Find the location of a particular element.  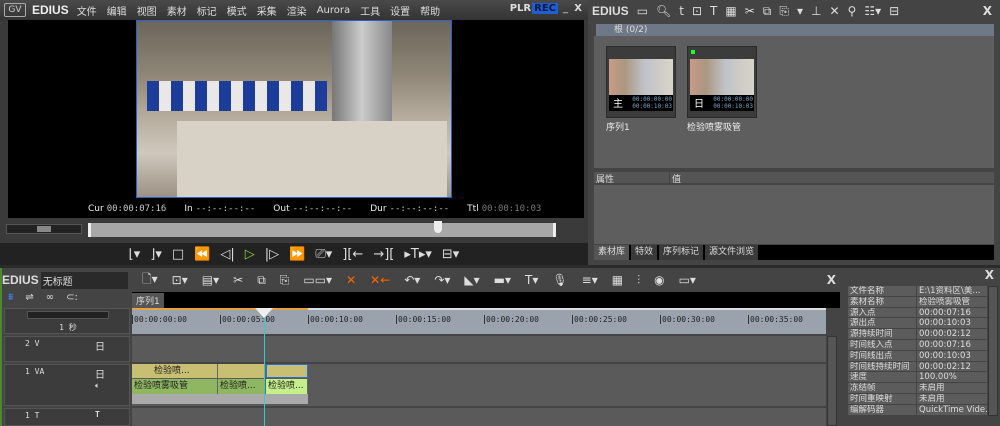

new-icon: 🗋▾ is located at coordinates (150, 280).